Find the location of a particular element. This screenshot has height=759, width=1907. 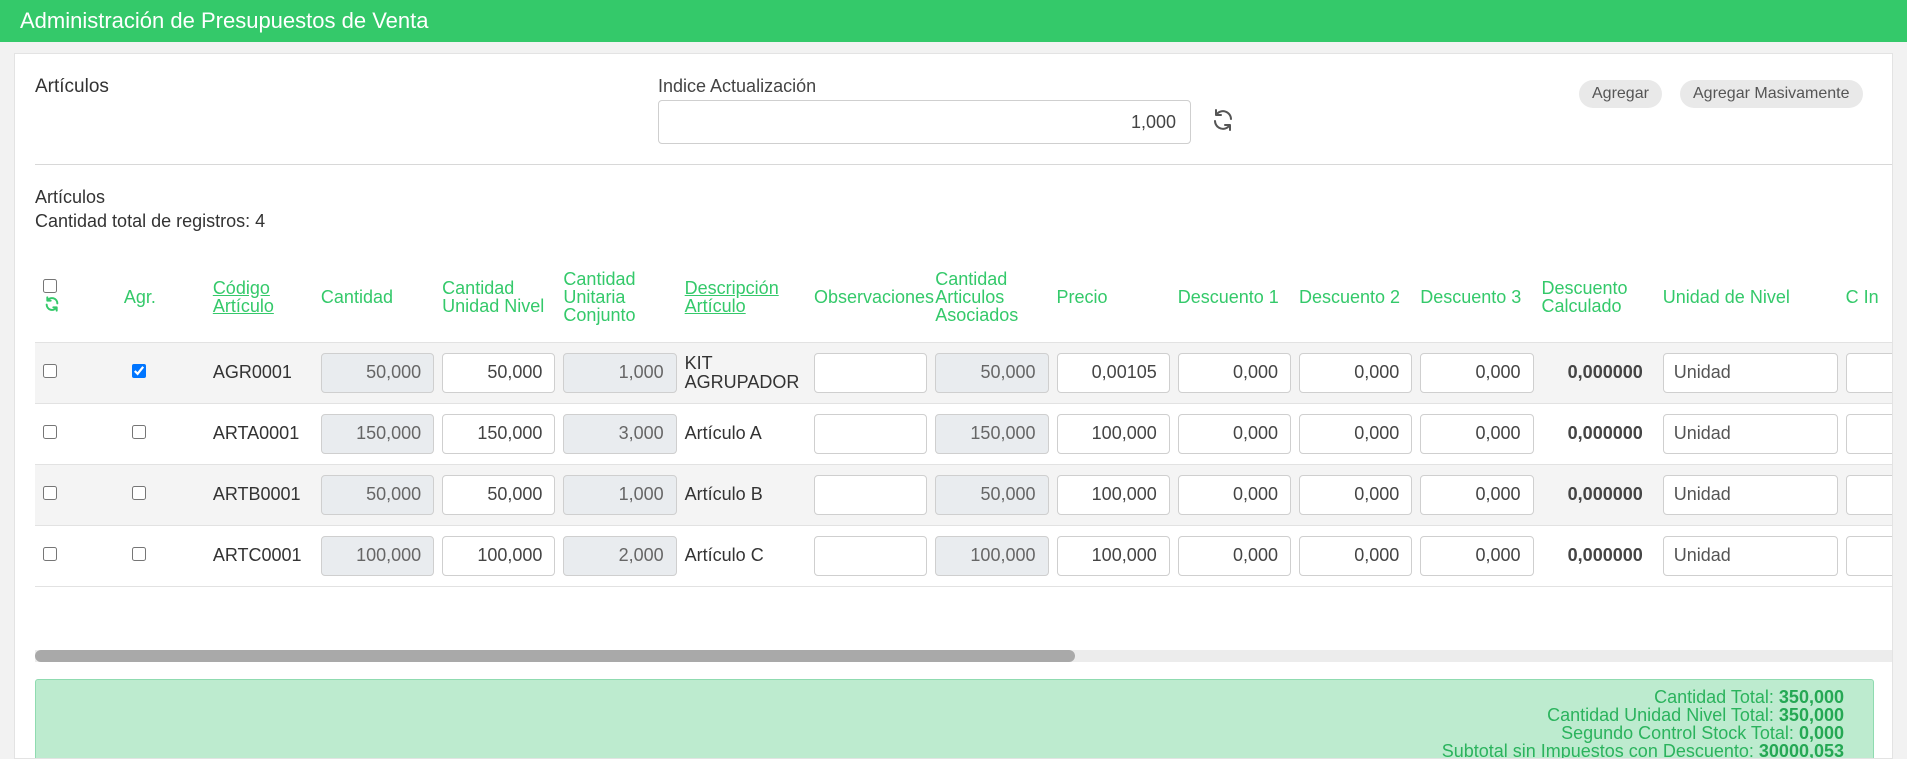

total-label: Cantidad Total: is located at coordinates (1714, 697).